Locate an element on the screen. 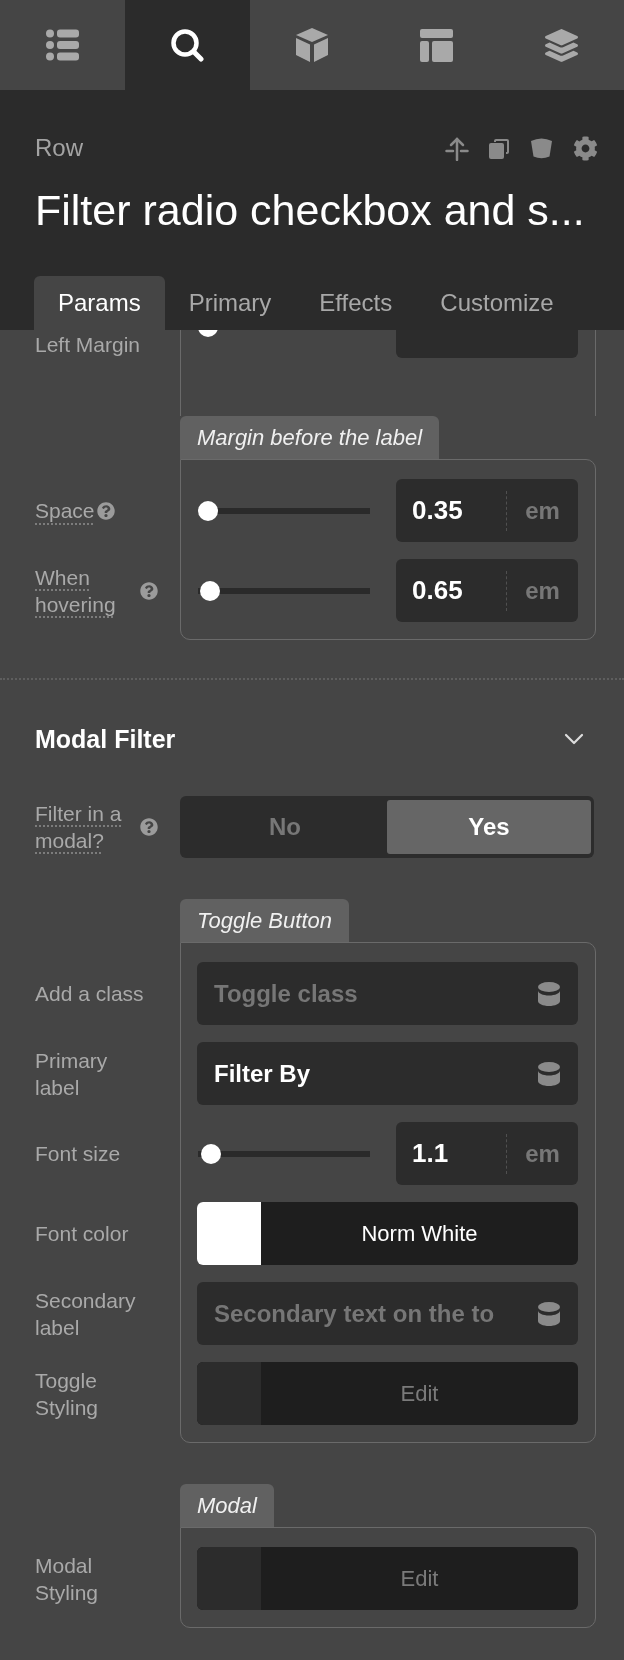 The height and width of the screenshot is (1660, 624). field-label: Toggle Styling is located at coordinates (67, 1394).